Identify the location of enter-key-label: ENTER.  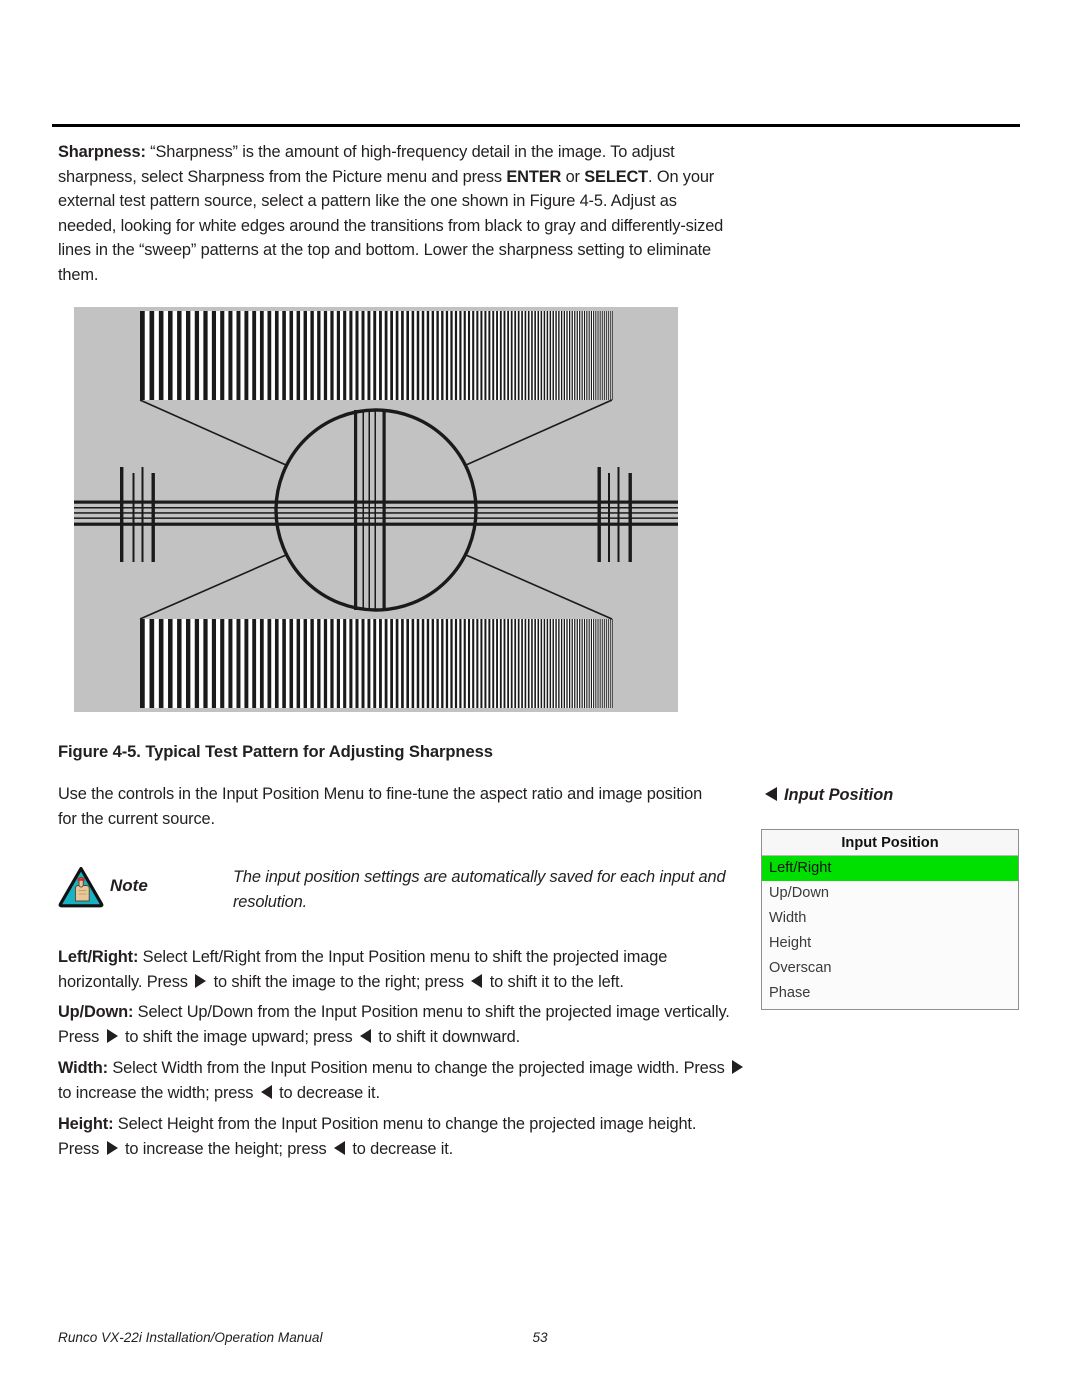
(534, 176).